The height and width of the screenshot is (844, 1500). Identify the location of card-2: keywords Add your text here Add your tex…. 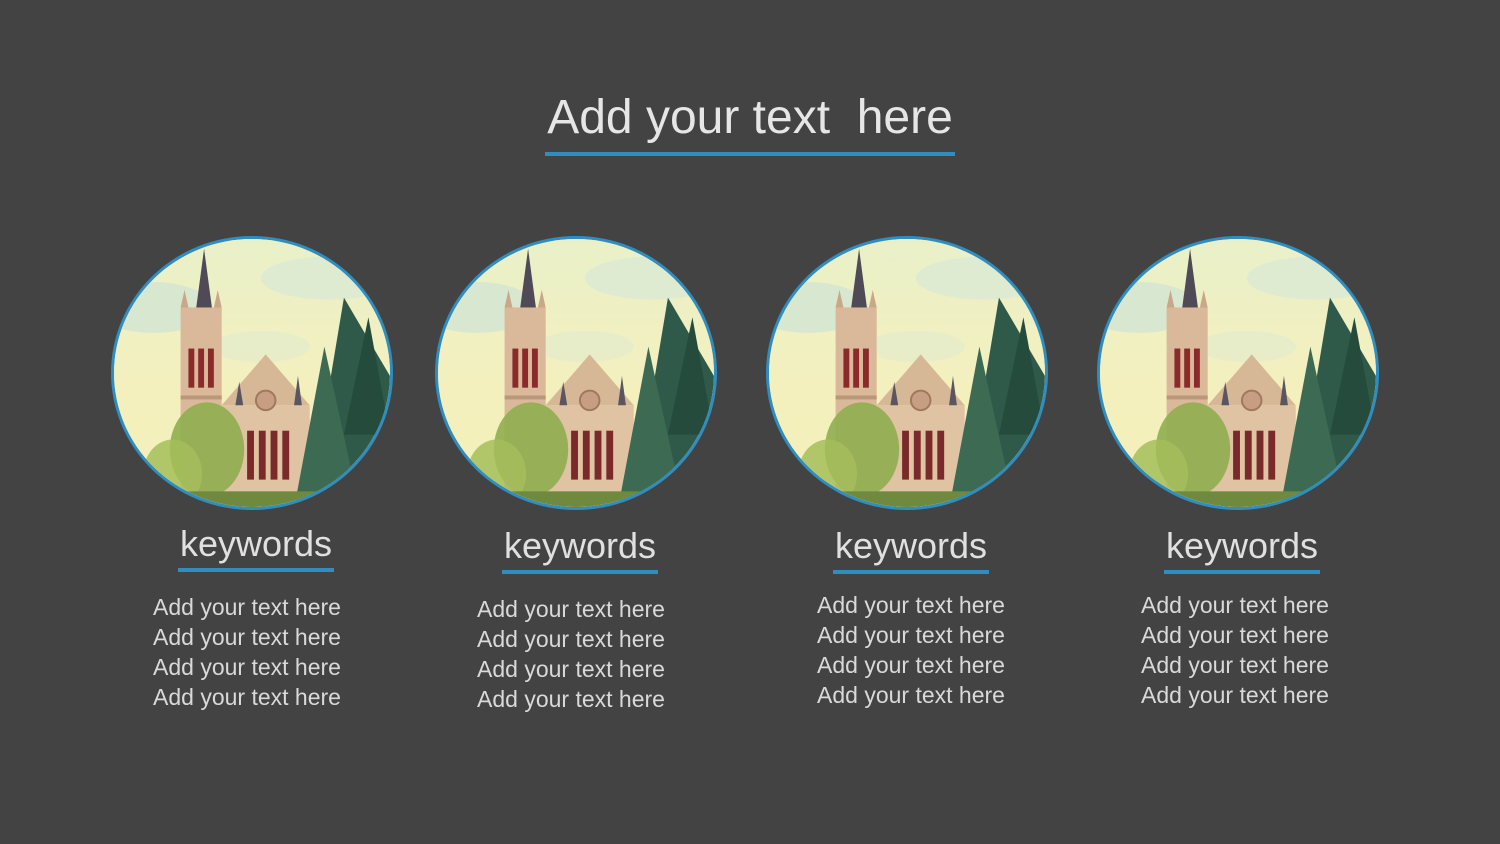
(580, 475).